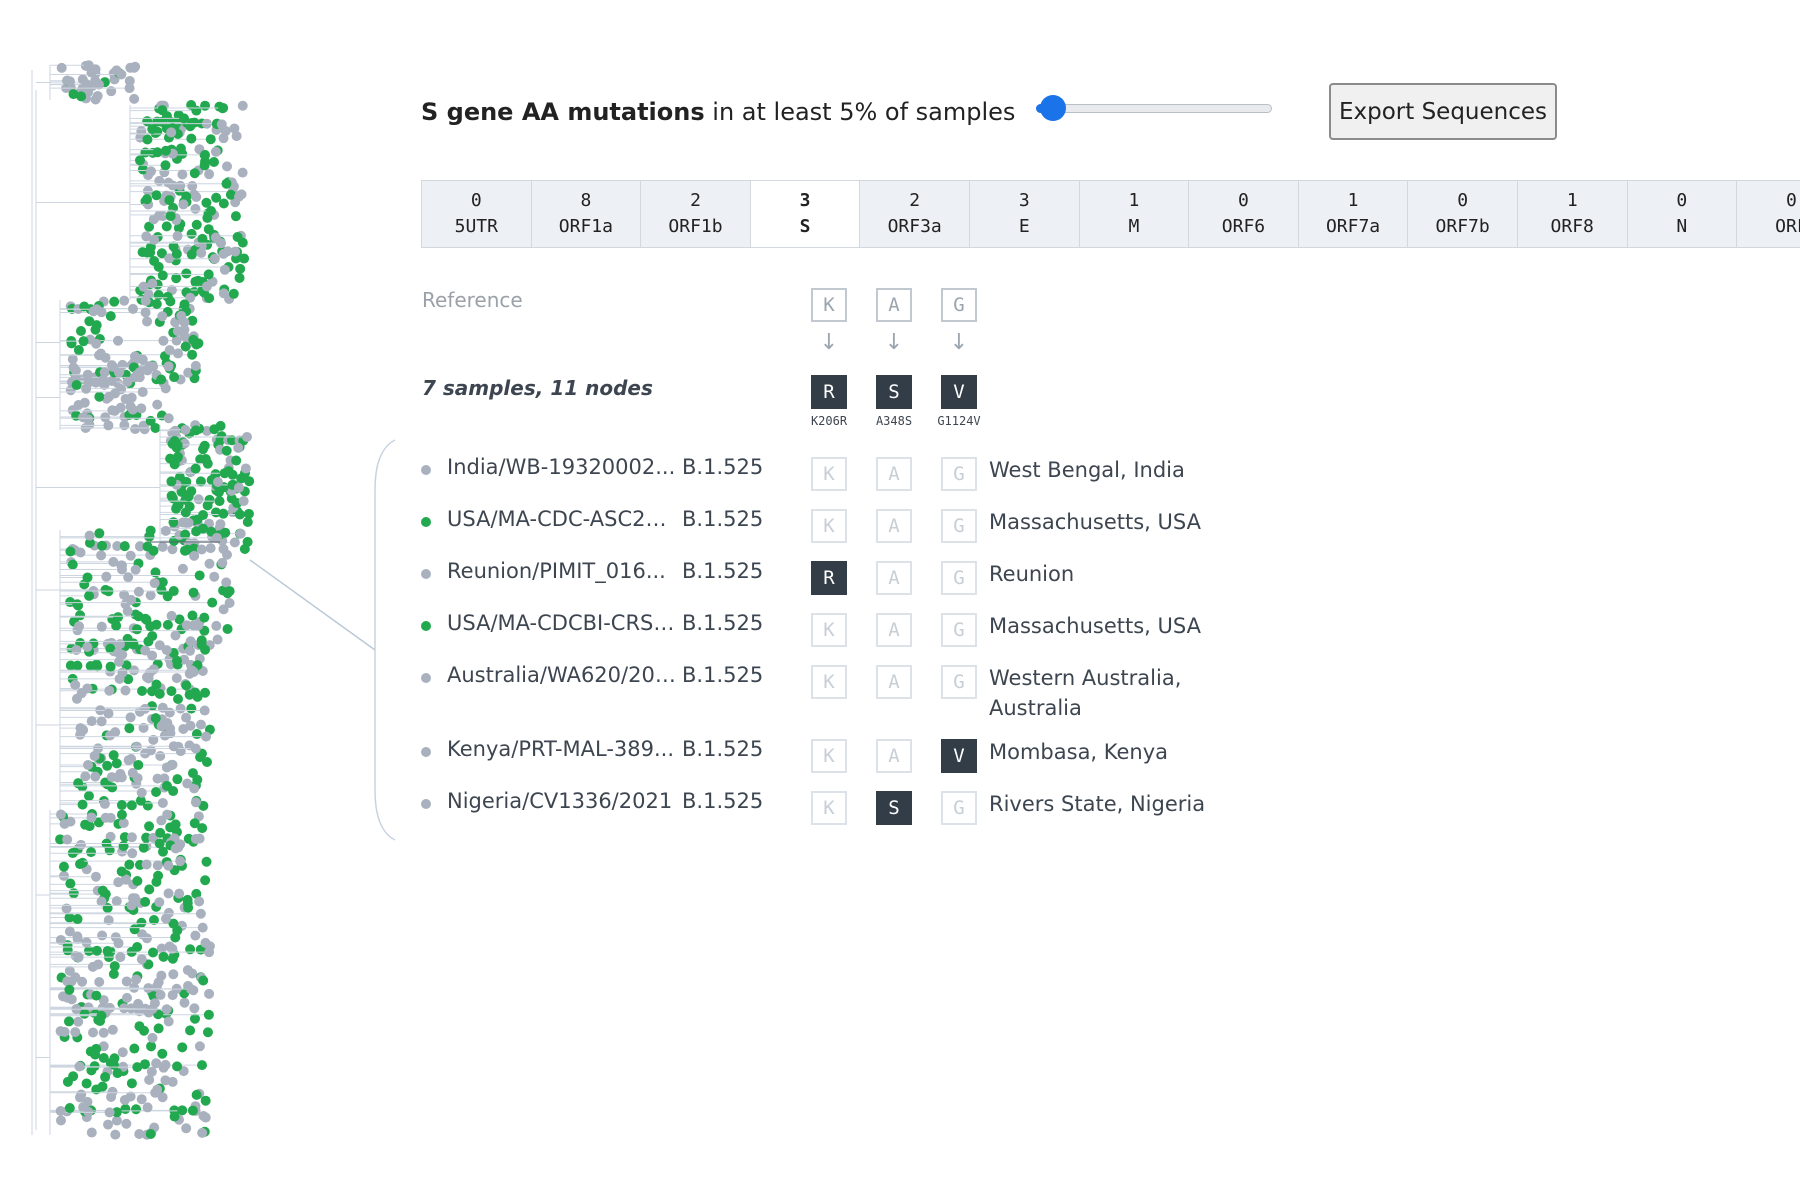  What do you see at coordinates (585, 214) in the screenshot?
I see `tab-gene-orf1a: 8 ORF1a` at bounding box center [585, 214].